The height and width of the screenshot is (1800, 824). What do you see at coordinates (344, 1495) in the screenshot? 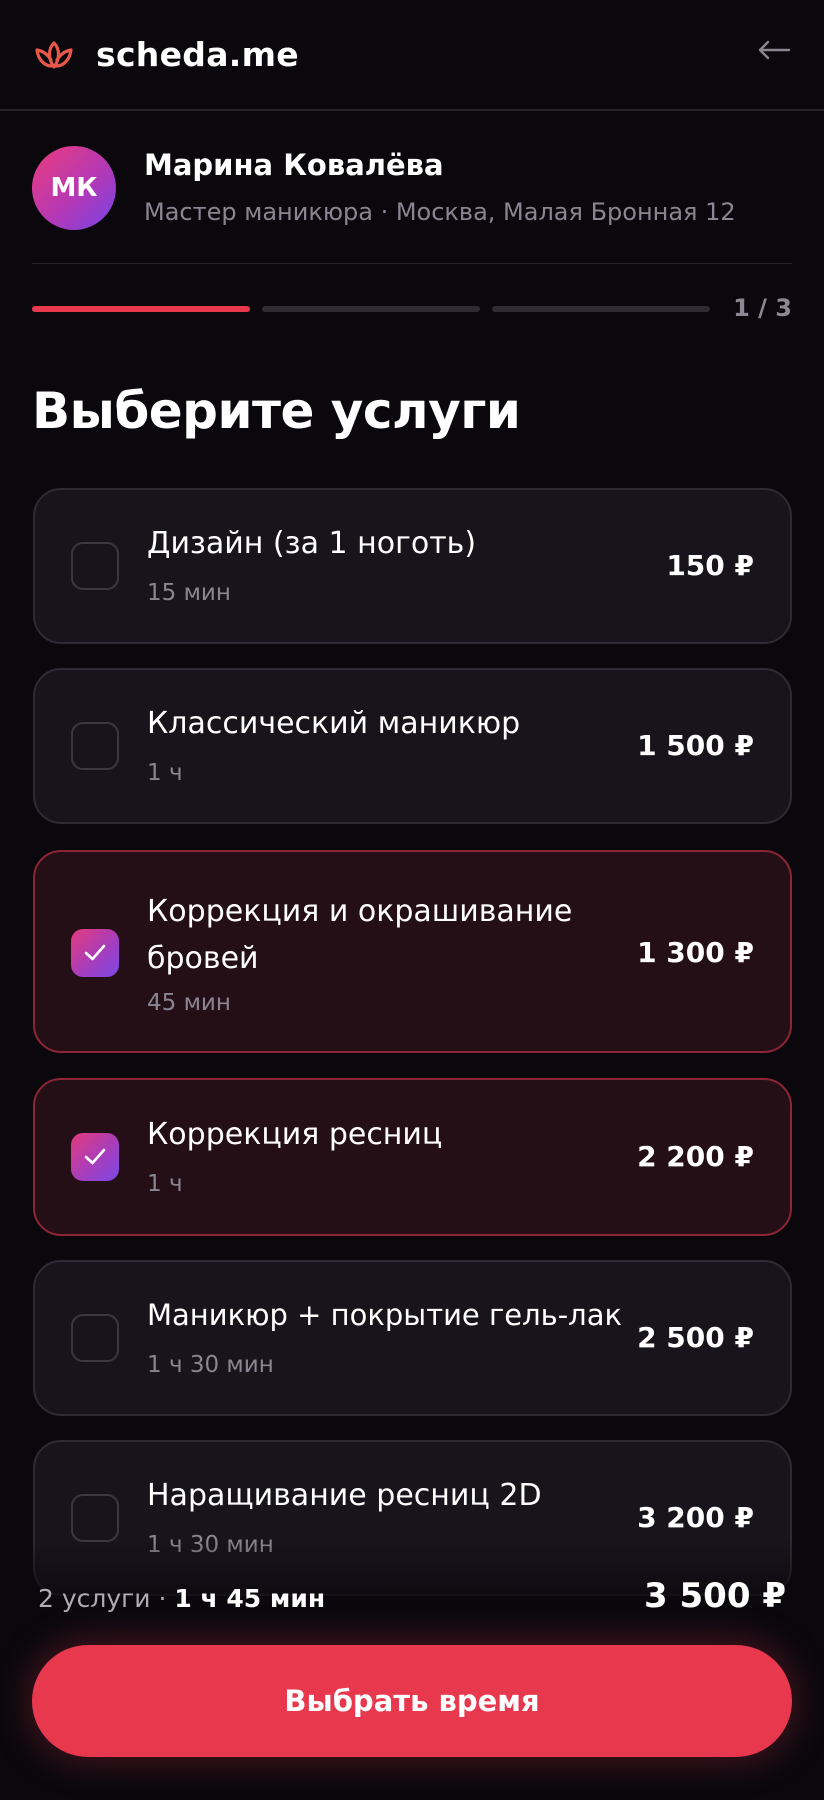
I see `service-name: Наращивание ресниц 2D` at bounding box center [344, 1495].